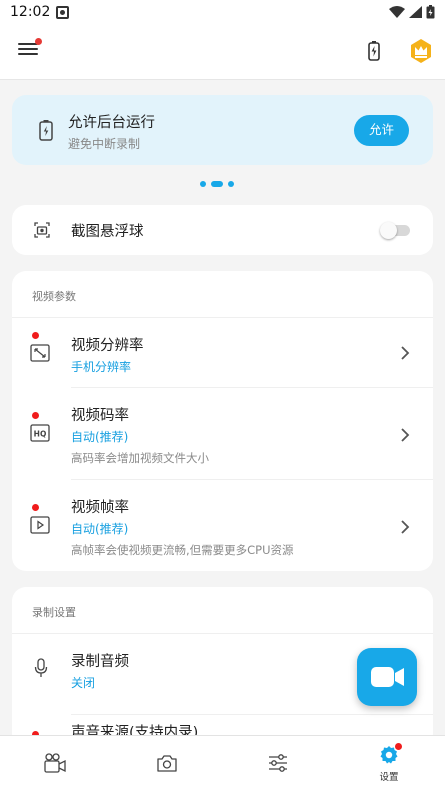 This screenshot has width=445, height=791. I want to click on battery-optimization-button, so click(374, 52).